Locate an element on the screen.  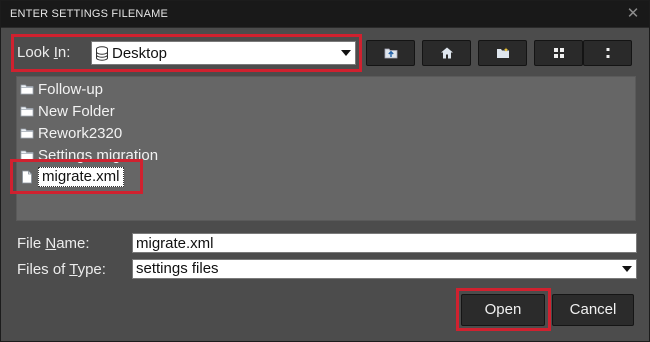
list-item-label: Rework2320 is located at coordinates (80, 133).